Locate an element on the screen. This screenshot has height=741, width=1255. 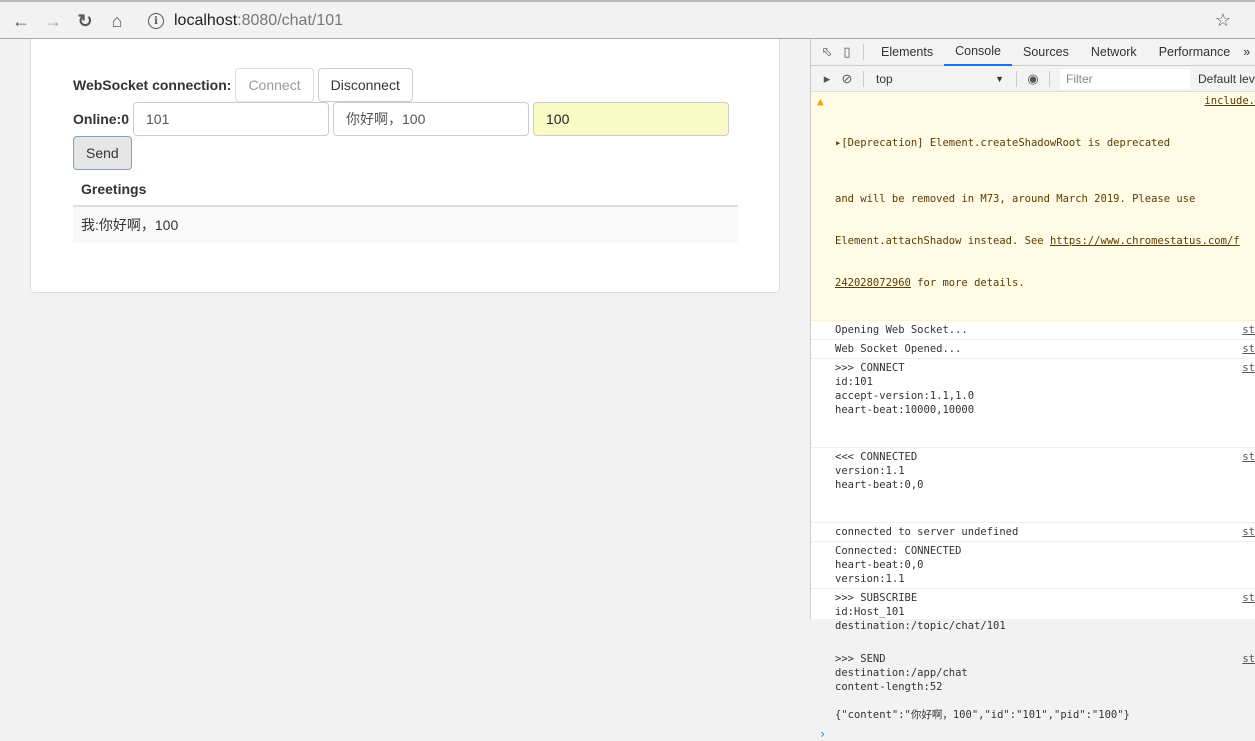
connection-row: WebSocket connection: Connect Disconnect is located at coordinates (243, 85).